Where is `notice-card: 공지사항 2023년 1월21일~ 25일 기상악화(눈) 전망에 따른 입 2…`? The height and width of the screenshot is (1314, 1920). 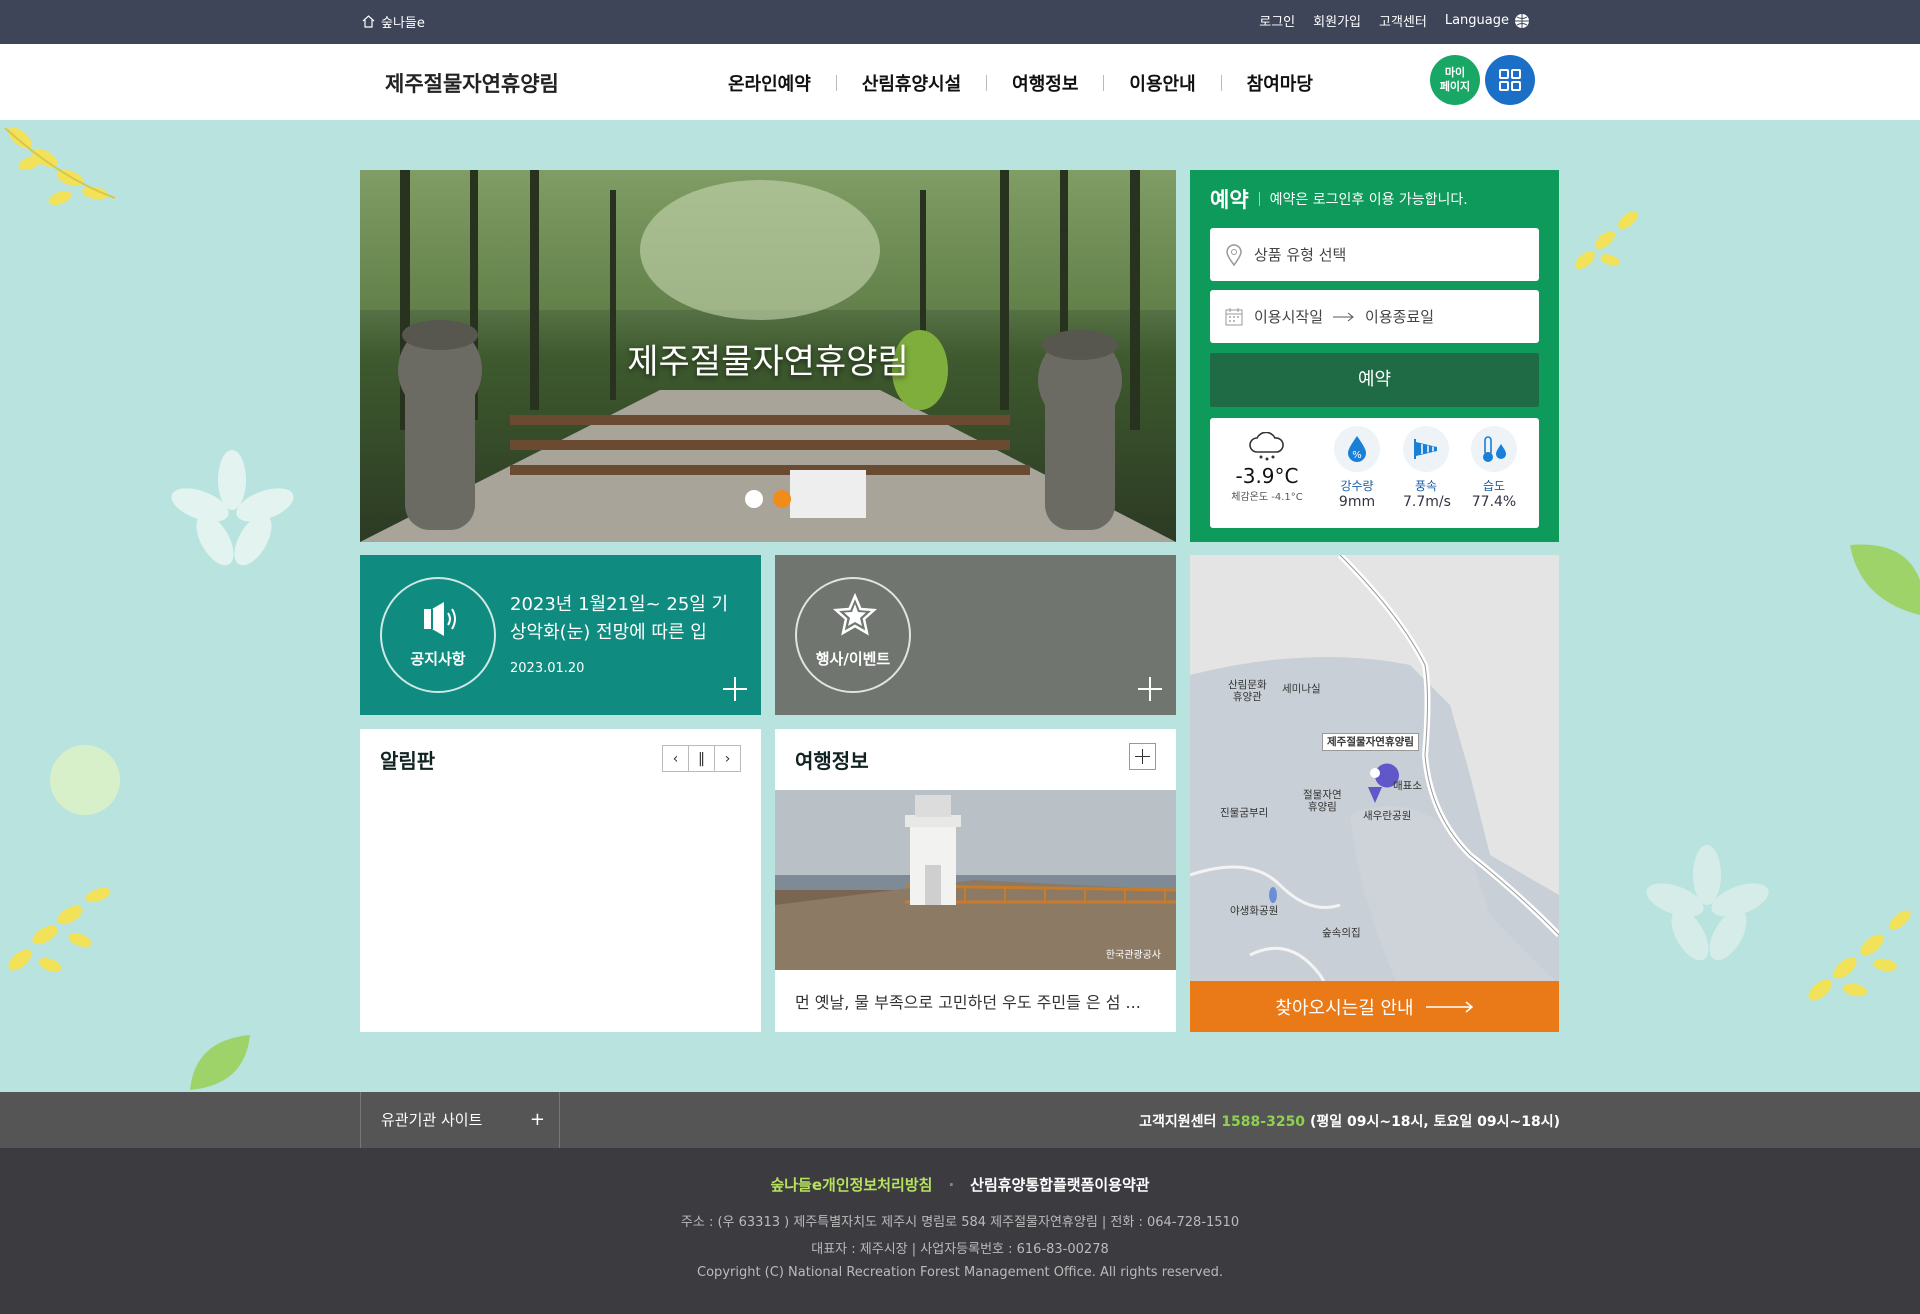
notice-card: 공지사항 2023년 1월21일~ 25일 기상악화(눈) 전망에 따른 입 2… is located at coordinates (560, 635).